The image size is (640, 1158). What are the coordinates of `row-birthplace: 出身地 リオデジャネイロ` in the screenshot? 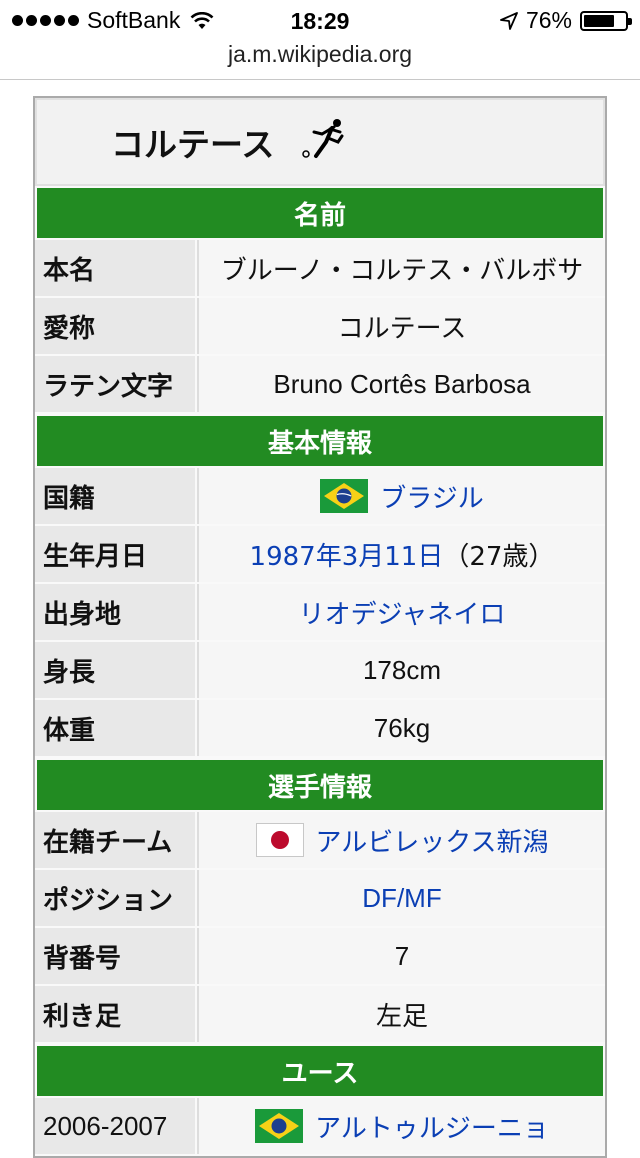 It's located at (320, 613).